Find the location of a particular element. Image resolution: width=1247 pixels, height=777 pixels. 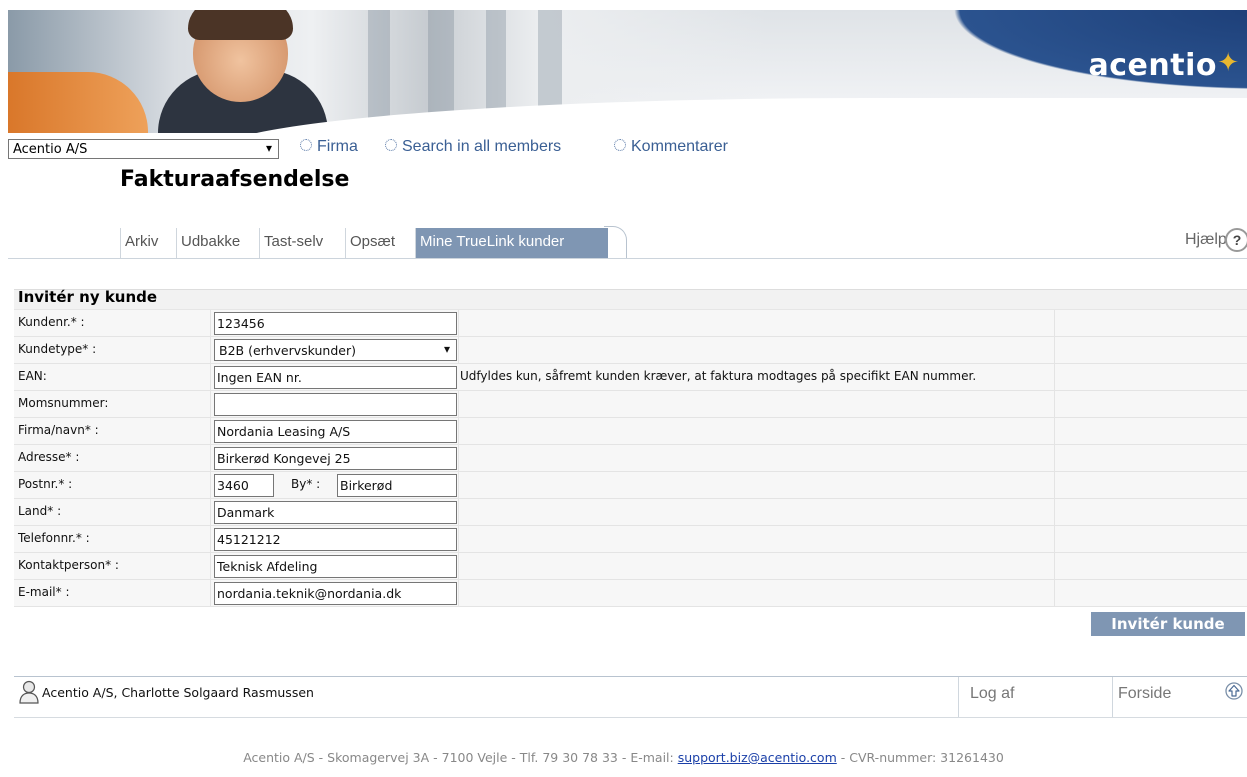

row-country: Land* : Danmark is located at coordinates (630, 512).